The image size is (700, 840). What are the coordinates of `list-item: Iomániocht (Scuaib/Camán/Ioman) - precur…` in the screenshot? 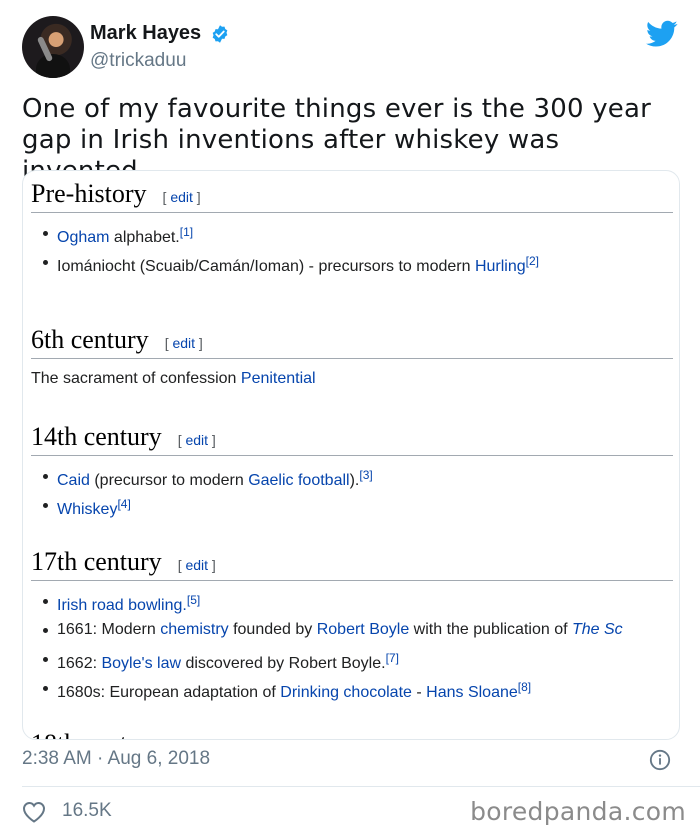 It's located at (360, 261).